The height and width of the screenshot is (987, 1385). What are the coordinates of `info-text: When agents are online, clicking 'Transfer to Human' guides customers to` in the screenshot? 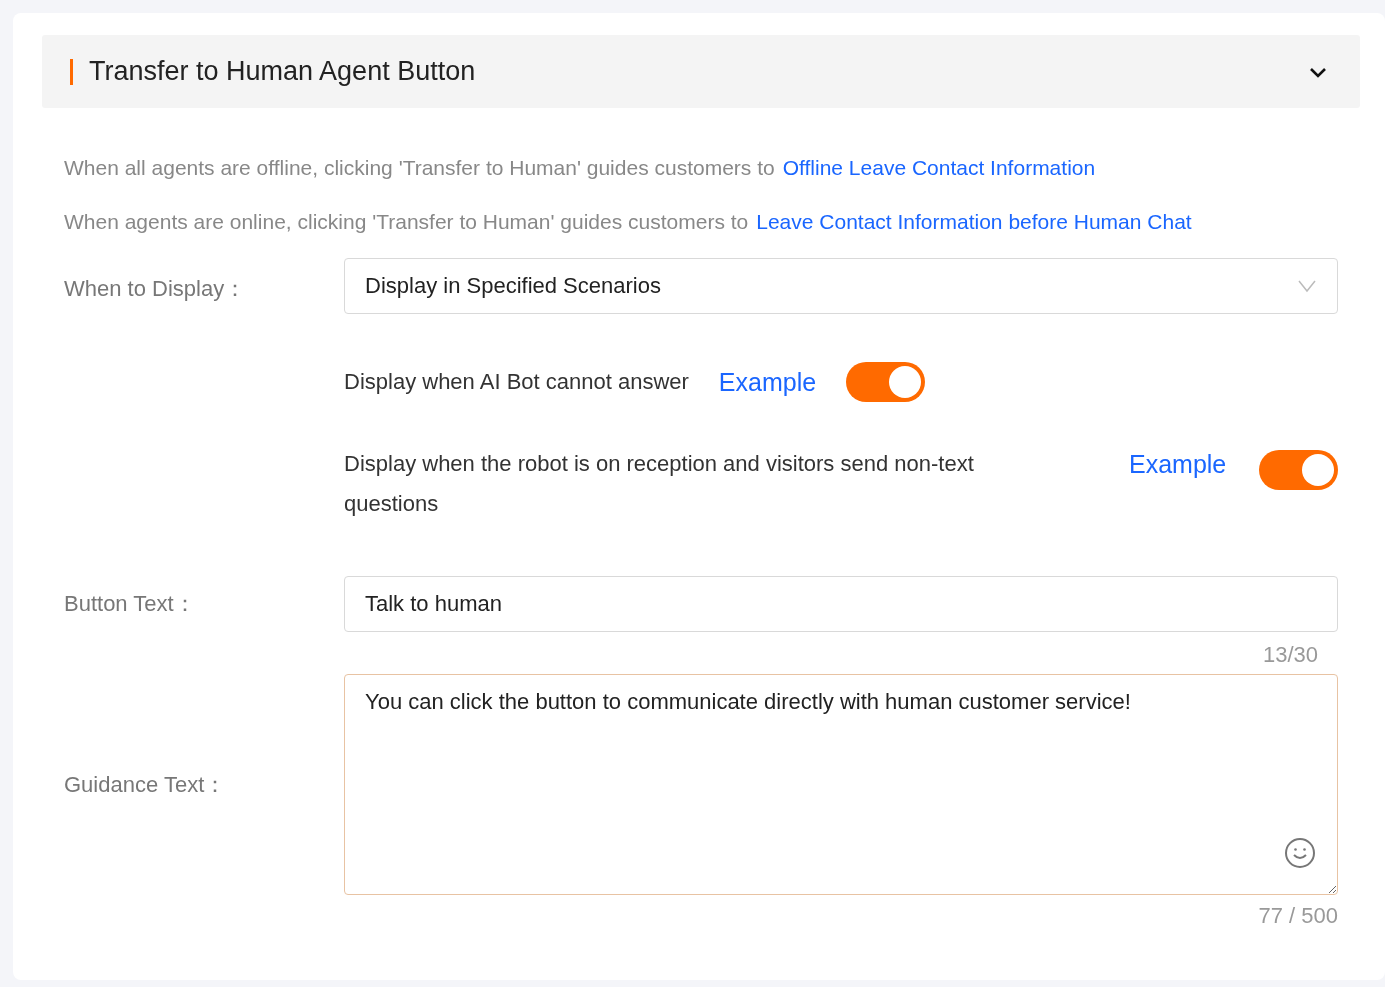 It's located at (406, 222).